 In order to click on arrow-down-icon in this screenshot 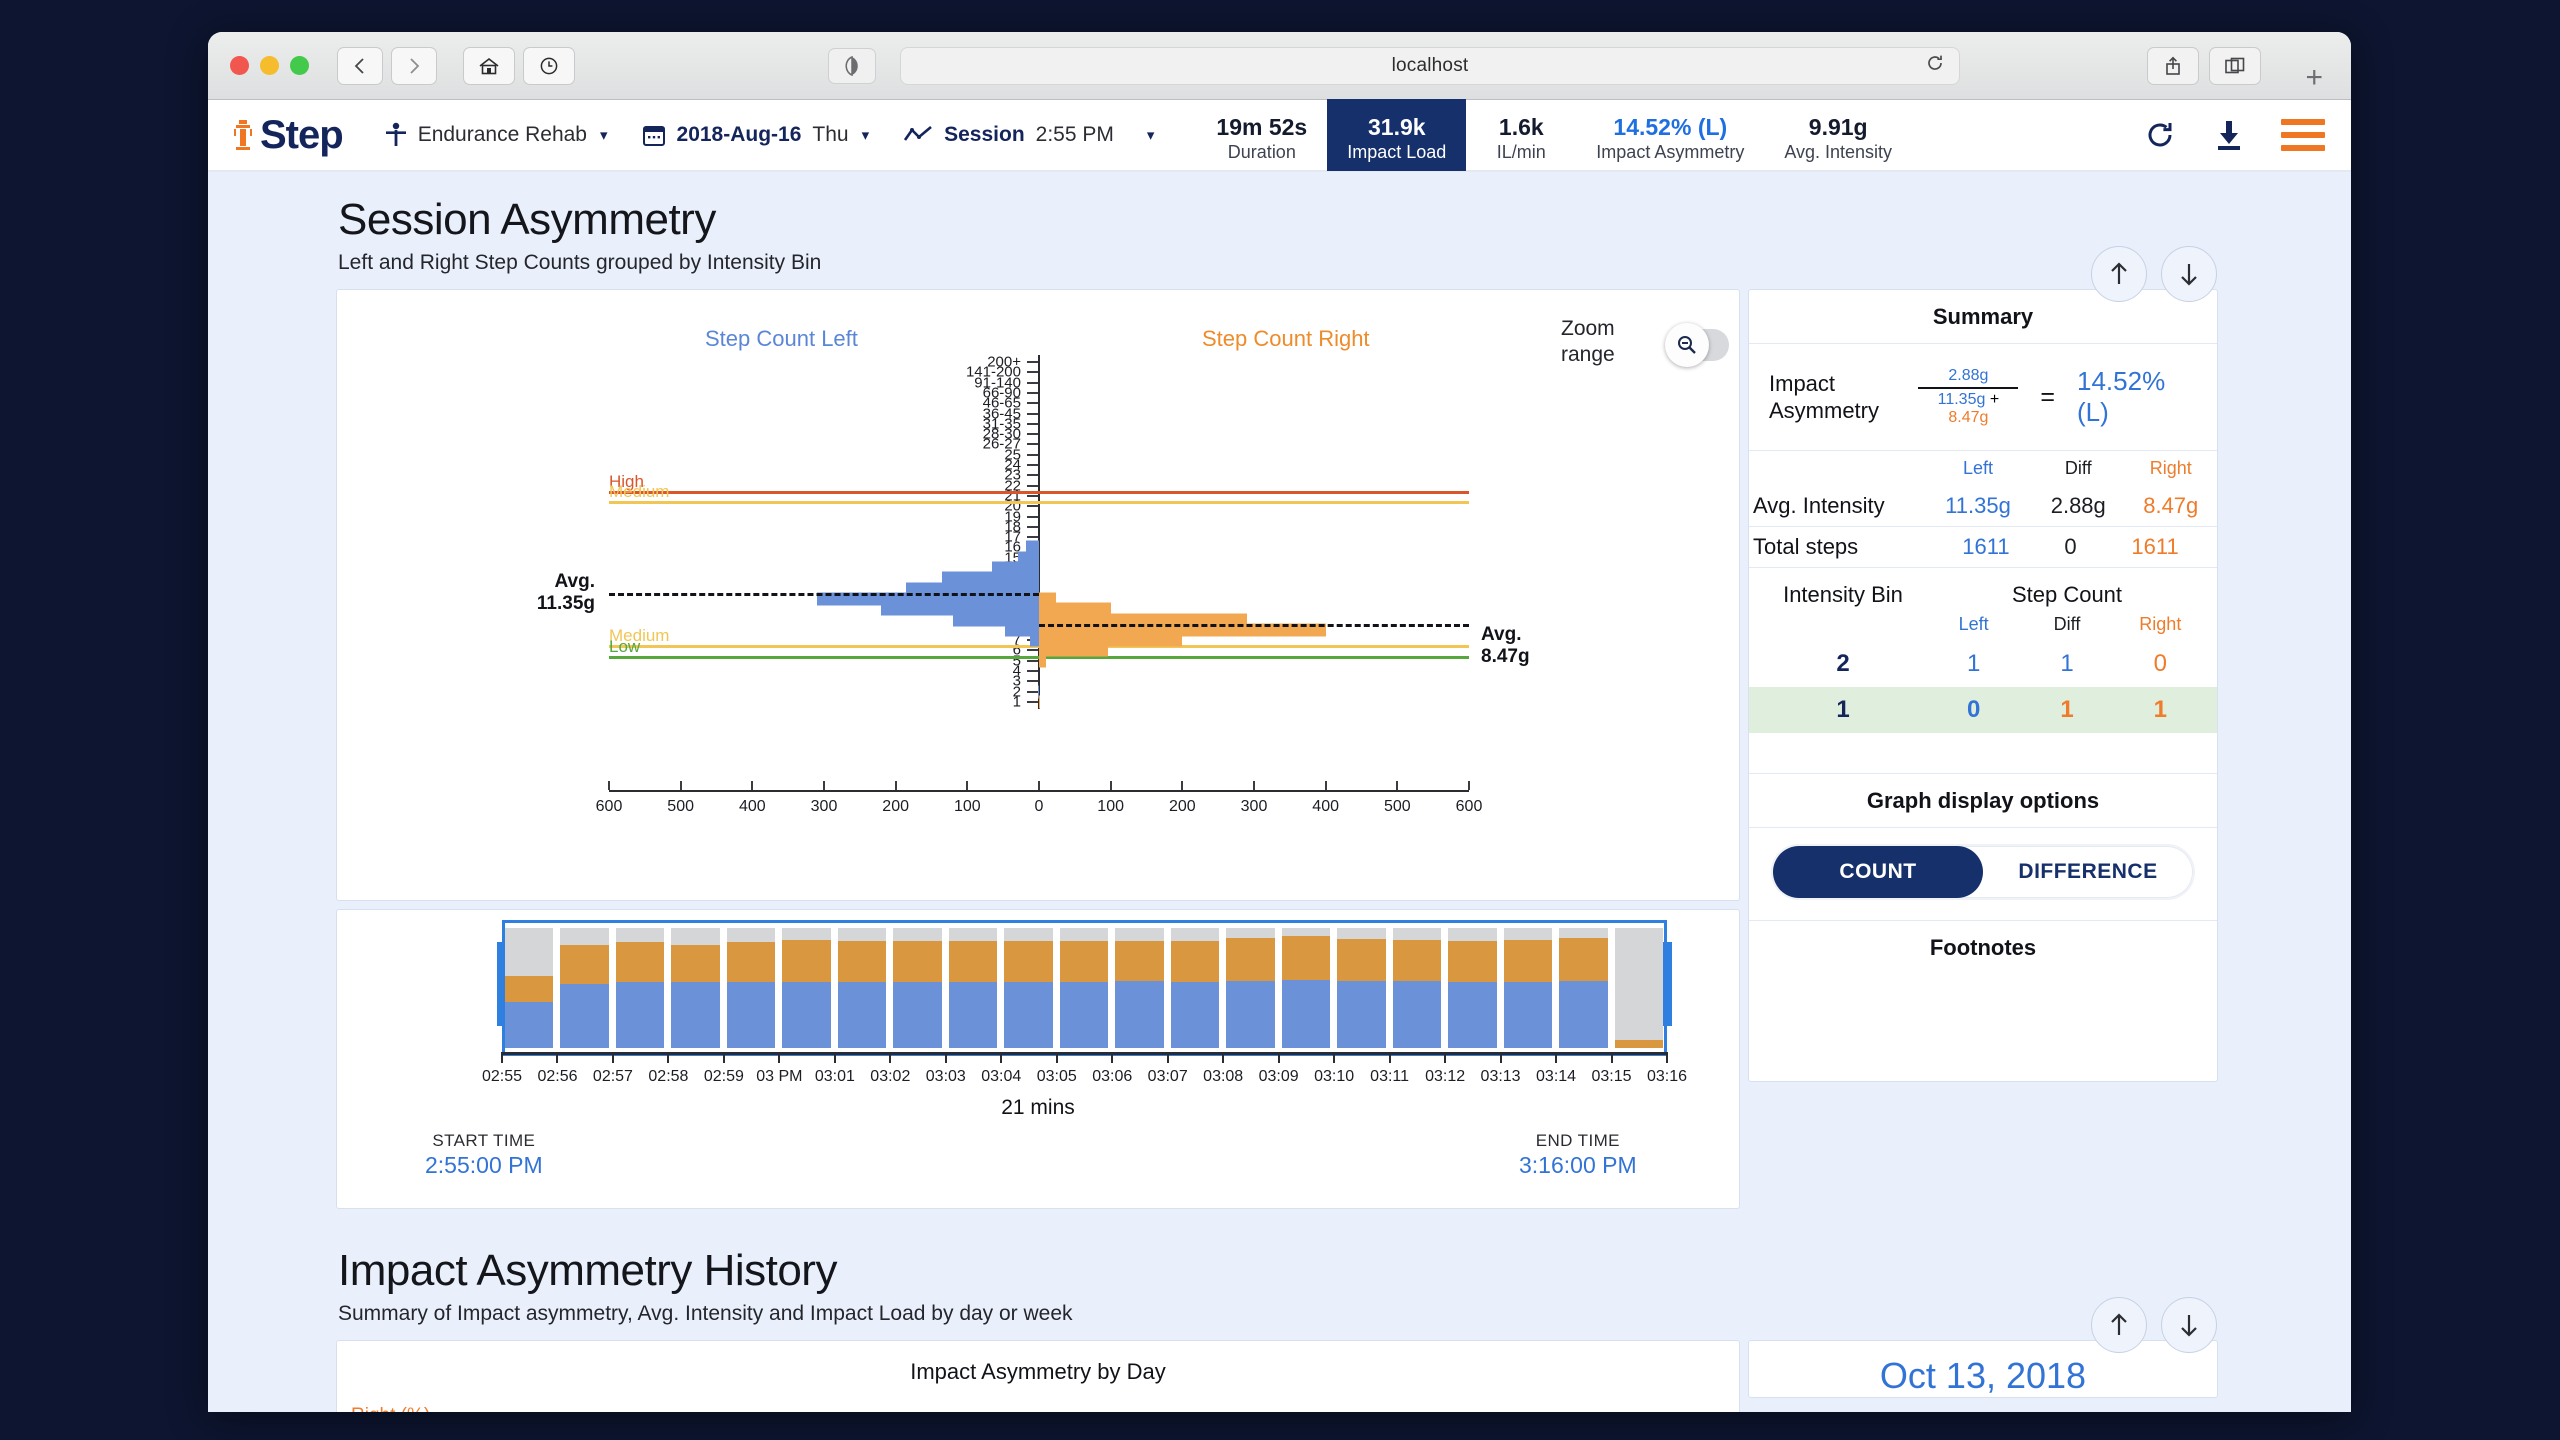, I will do `click(2189, 1326)`.